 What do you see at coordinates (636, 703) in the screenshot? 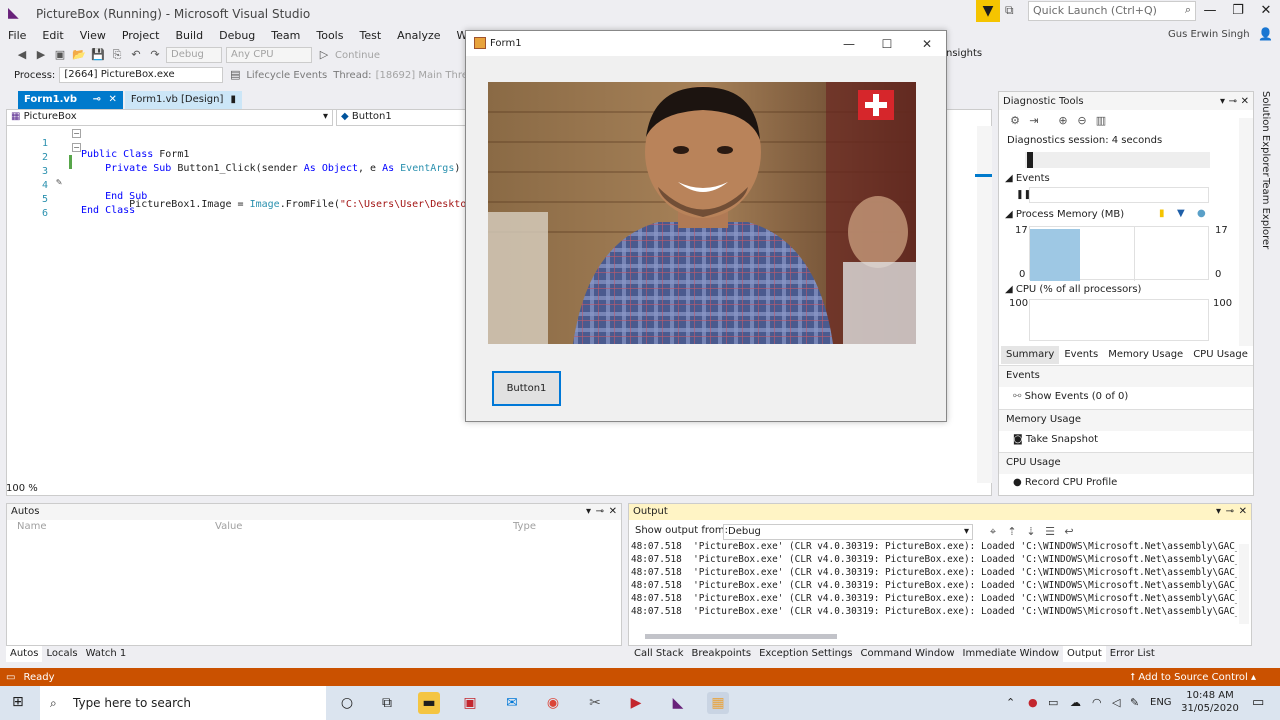
I see `media-app-icon: ▶` at bounding box center [636, 703].